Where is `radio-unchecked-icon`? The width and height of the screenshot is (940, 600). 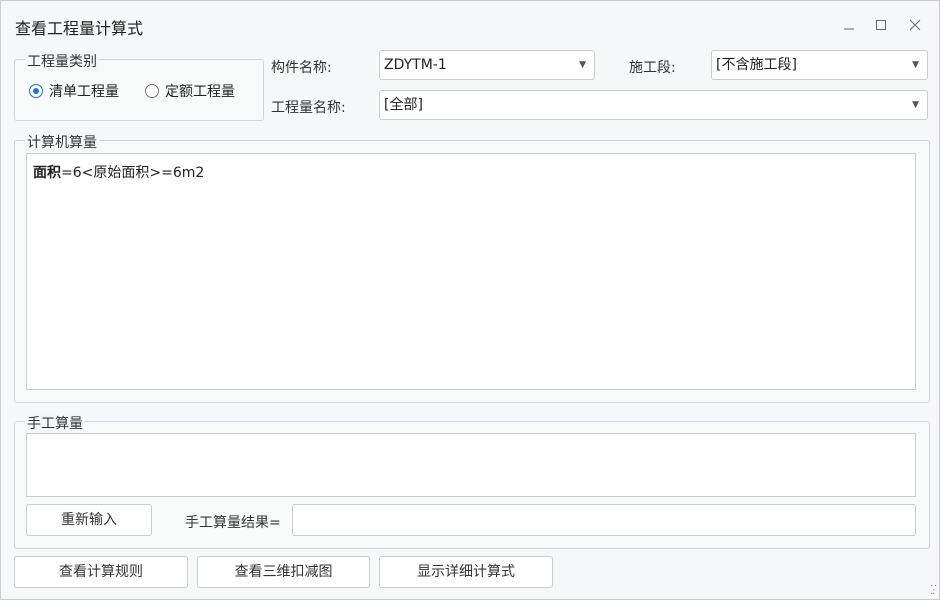 radio-unchecked-icon is located at coordinates (152, 91).